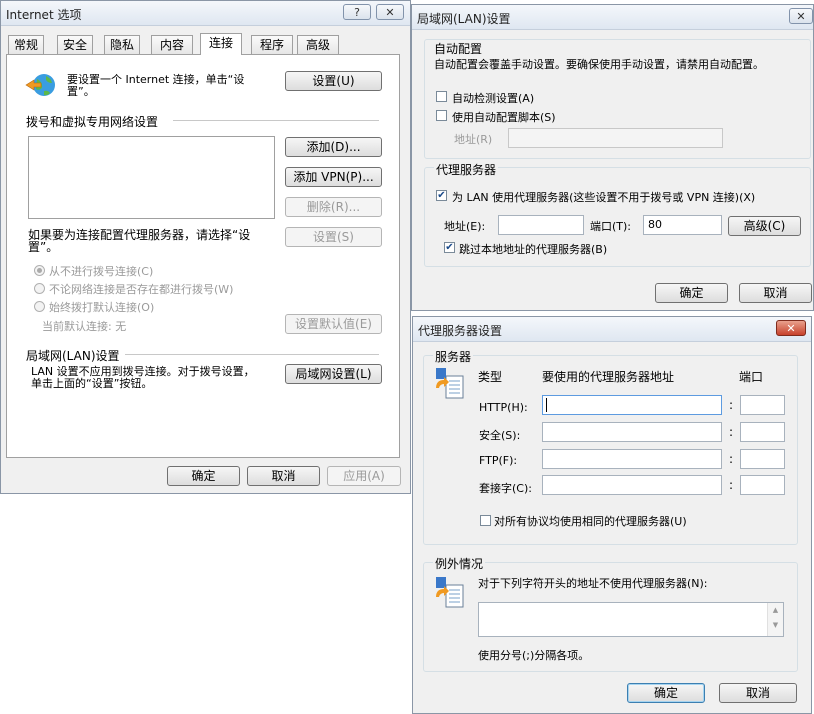 This screenshot has height=714, width=814. Describe the element at coordinates (151, 177) in the screenshot. I see `dialup-connections-list` at that location.